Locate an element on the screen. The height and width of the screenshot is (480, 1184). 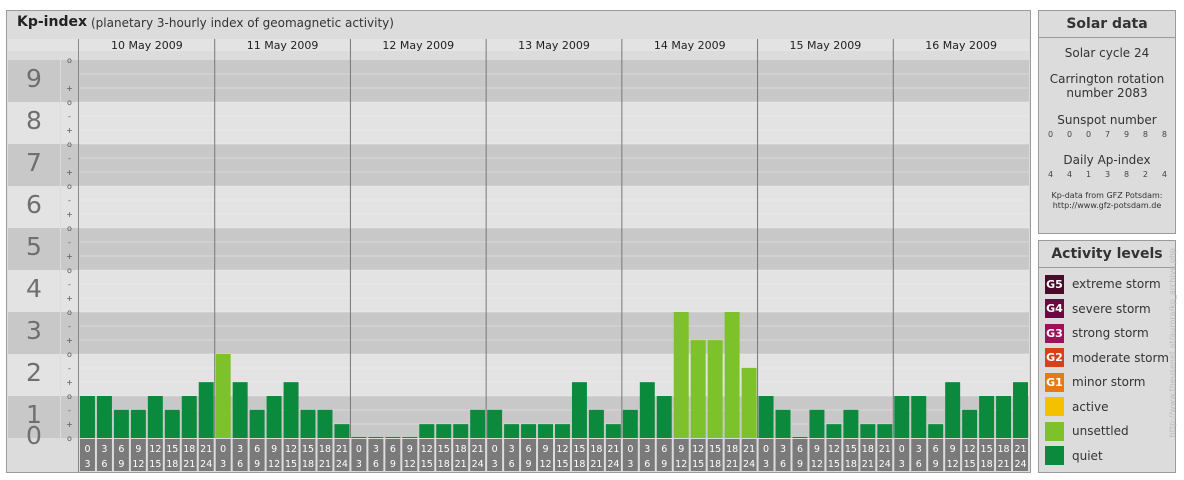
activity-item-strong-storm: G3 strong storm is located at coordinates (1107, 333).